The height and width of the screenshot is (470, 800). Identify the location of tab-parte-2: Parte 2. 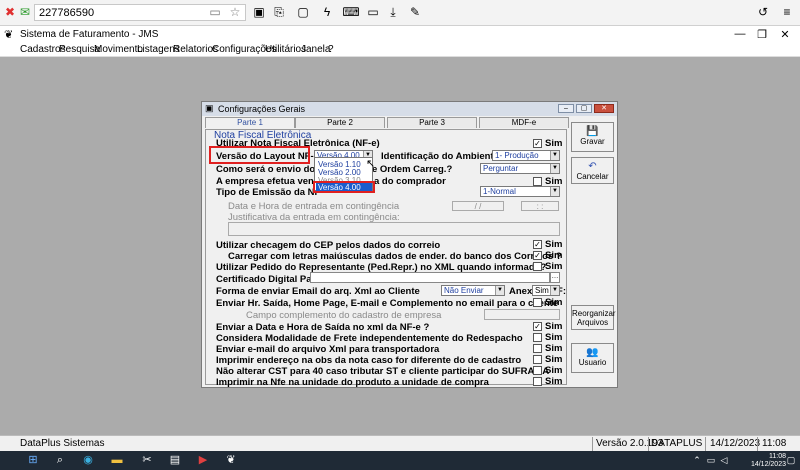
(340, 122).